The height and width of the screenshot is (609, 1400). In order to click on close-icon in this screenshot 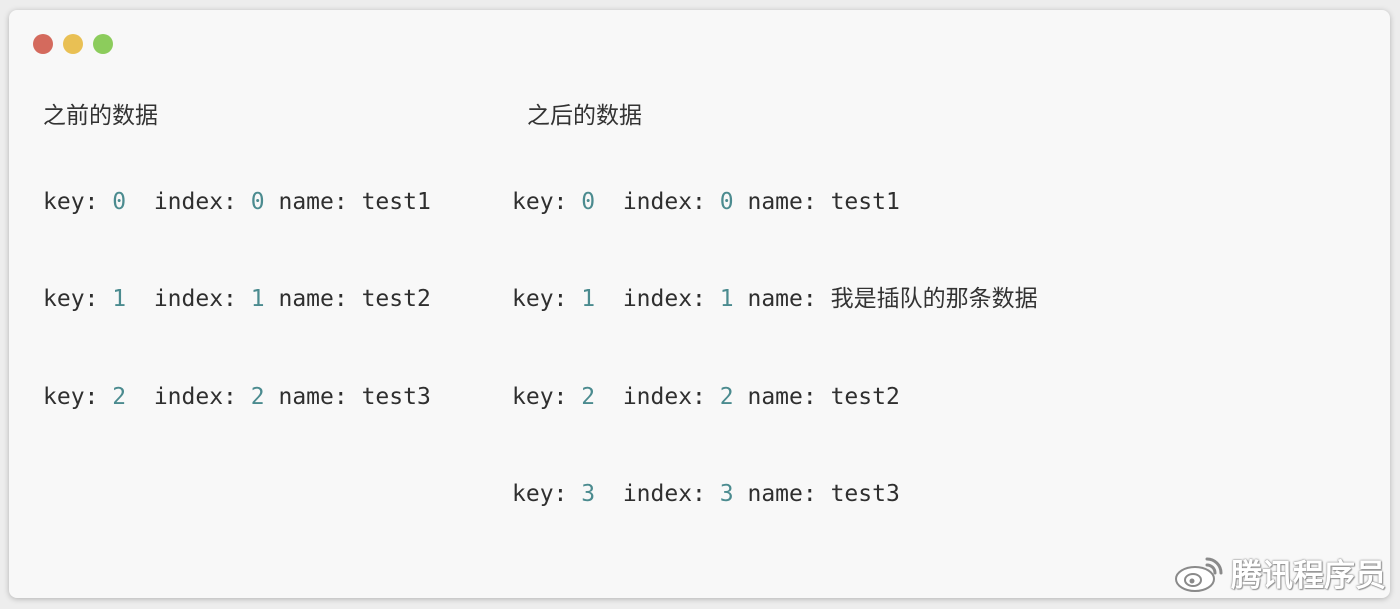, I will do `click(43, 44)`.